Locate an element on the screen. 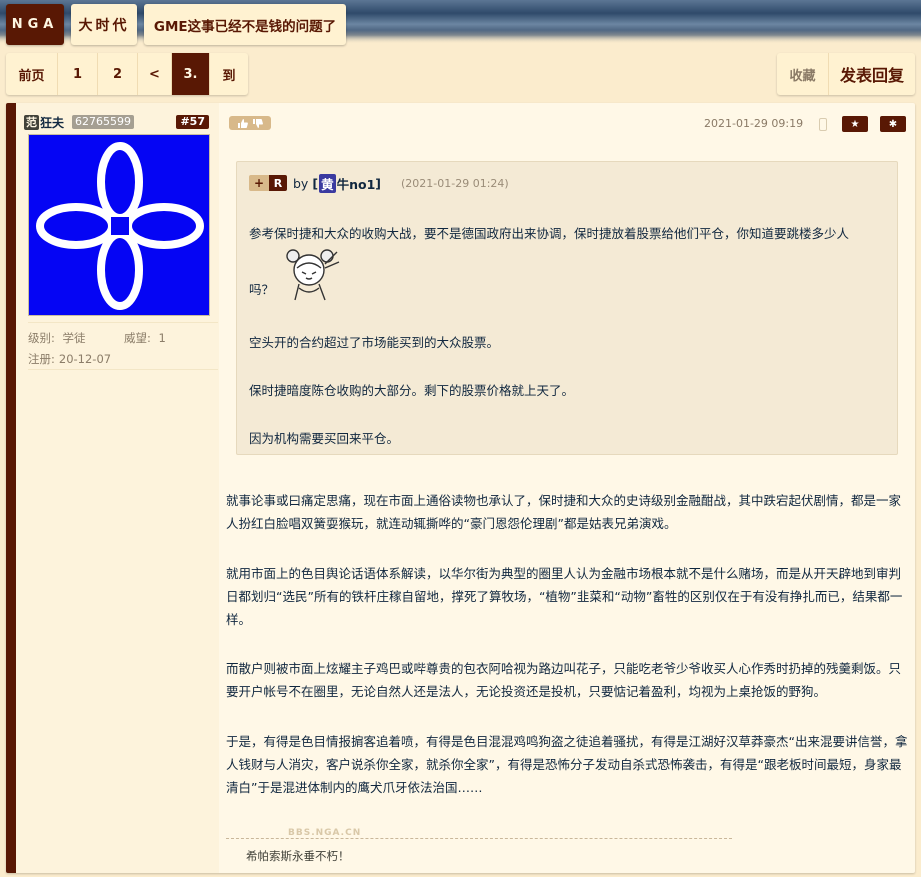  username-link: 狂夫 is located at coordinates (52, 122).